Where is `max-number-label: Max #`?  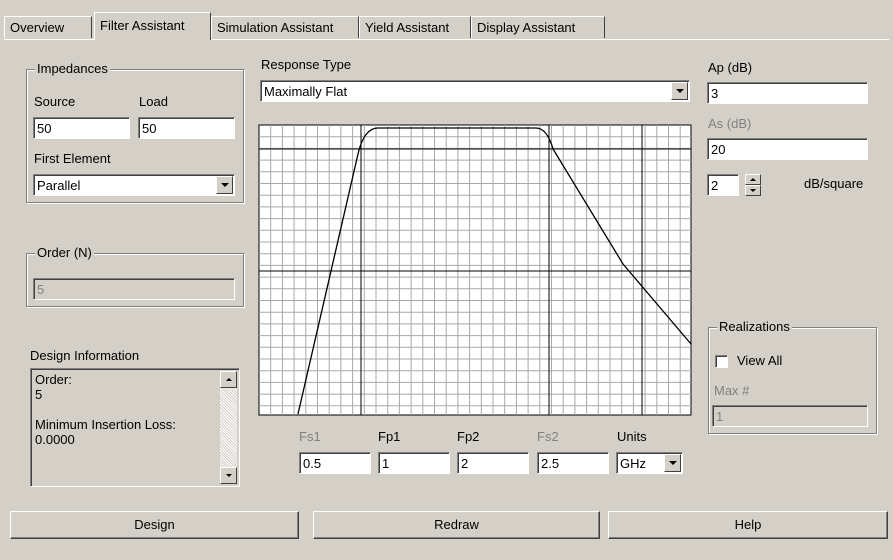 max-number-label: Max # is located at coordinates (732, 390).